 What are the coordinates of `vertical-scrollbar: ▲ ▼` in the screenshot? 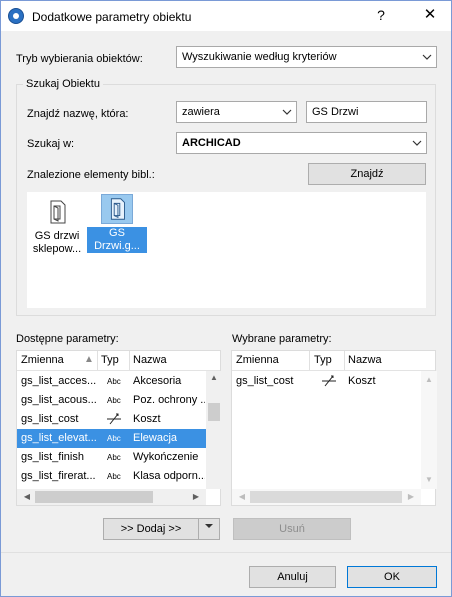 It's located at (429, 430).